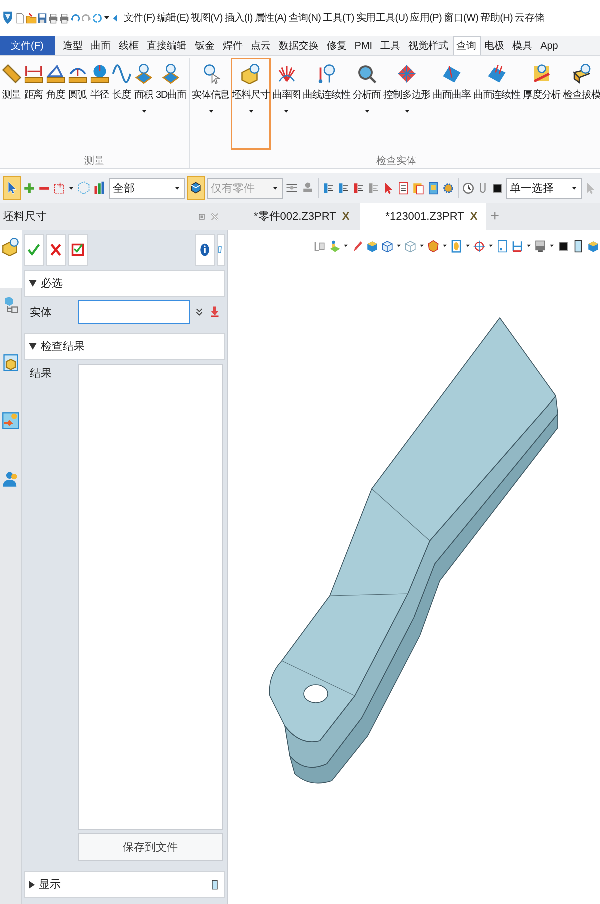 This screenshot has width=600, height=904. I want to click on box-select-icon, so click(59, 188).